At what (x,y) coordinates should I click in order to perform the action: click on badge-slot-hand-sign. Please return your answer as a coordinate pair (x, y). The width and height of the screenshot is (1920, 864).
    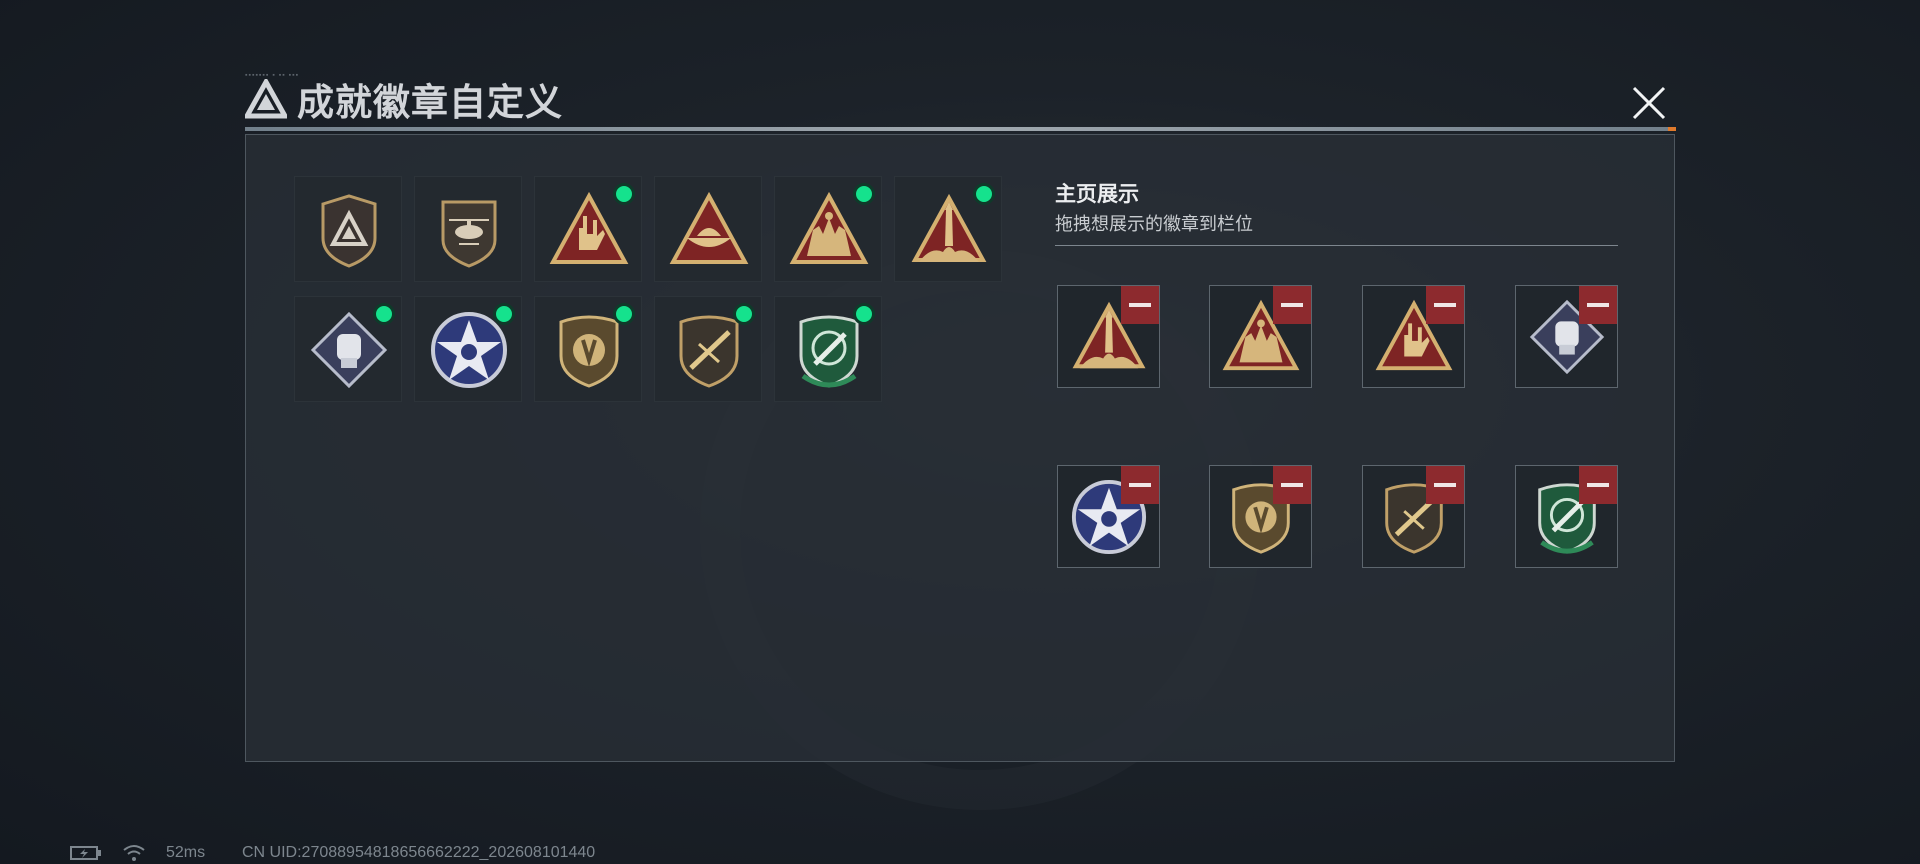
    Looking at the image, I should click on (588, 229).